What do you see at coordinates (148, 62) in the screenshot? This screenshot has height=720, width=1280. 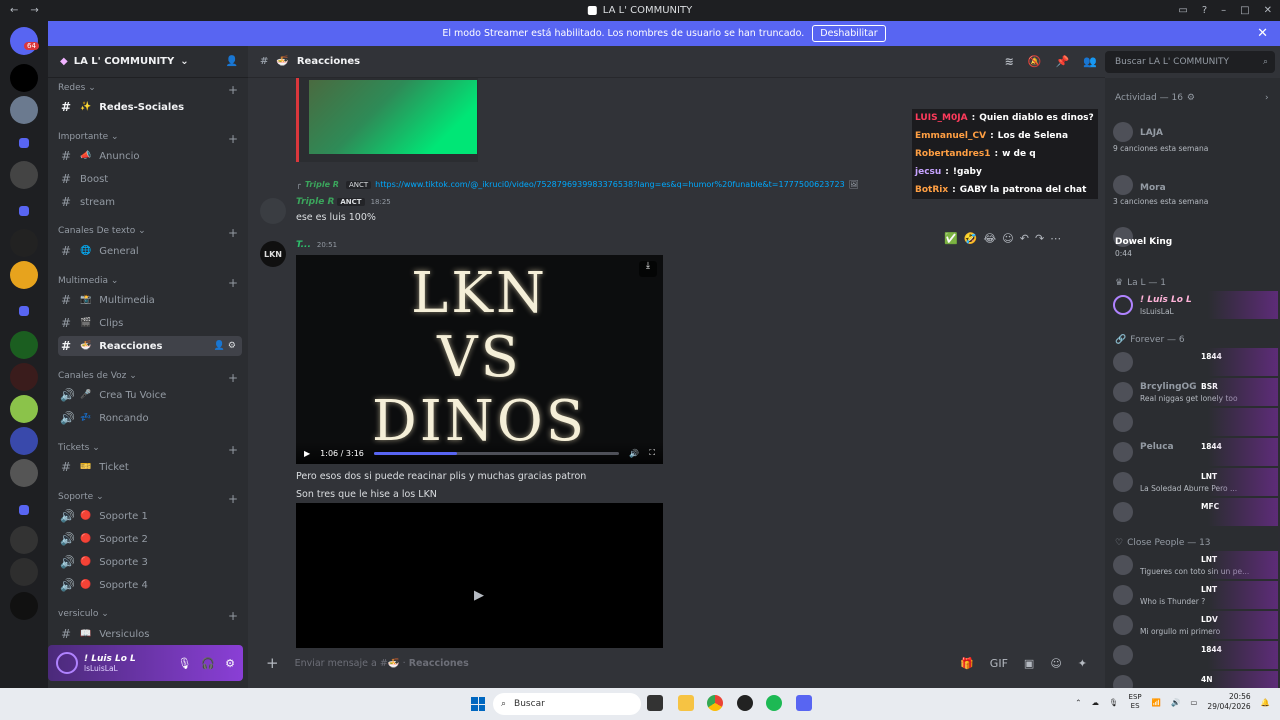 I see `server-header: ◆ LA L' COMMUNITY ⌄ 👤` at bounding box center [148, 62].